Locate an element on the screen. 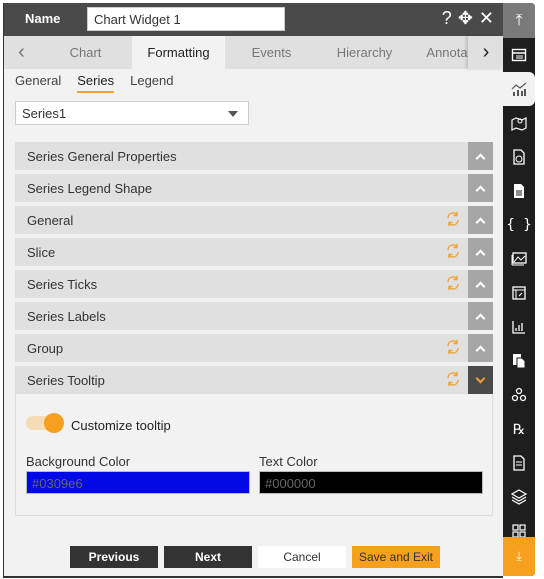 The width and height of the screenshot is (544, 579). map-icon is located at coordinates (519, 123).